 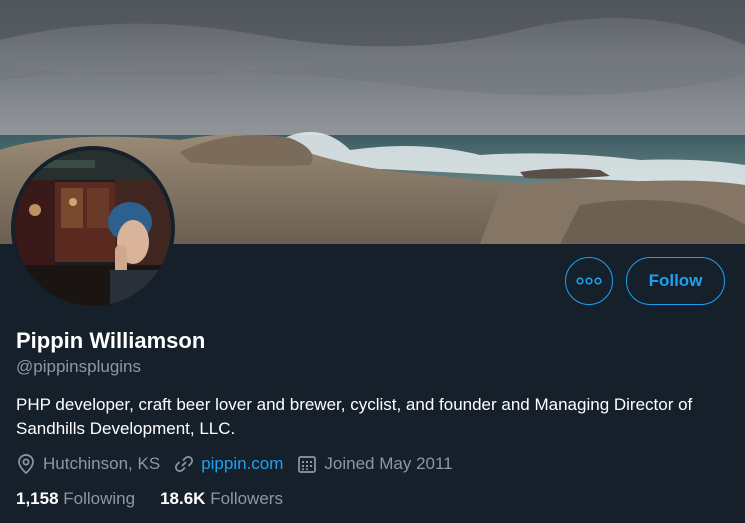 What do you see at coordinates (388, 463) in the screenshot?
I see `joined-text: Joined May 2011` at bounding box center [388, 463].